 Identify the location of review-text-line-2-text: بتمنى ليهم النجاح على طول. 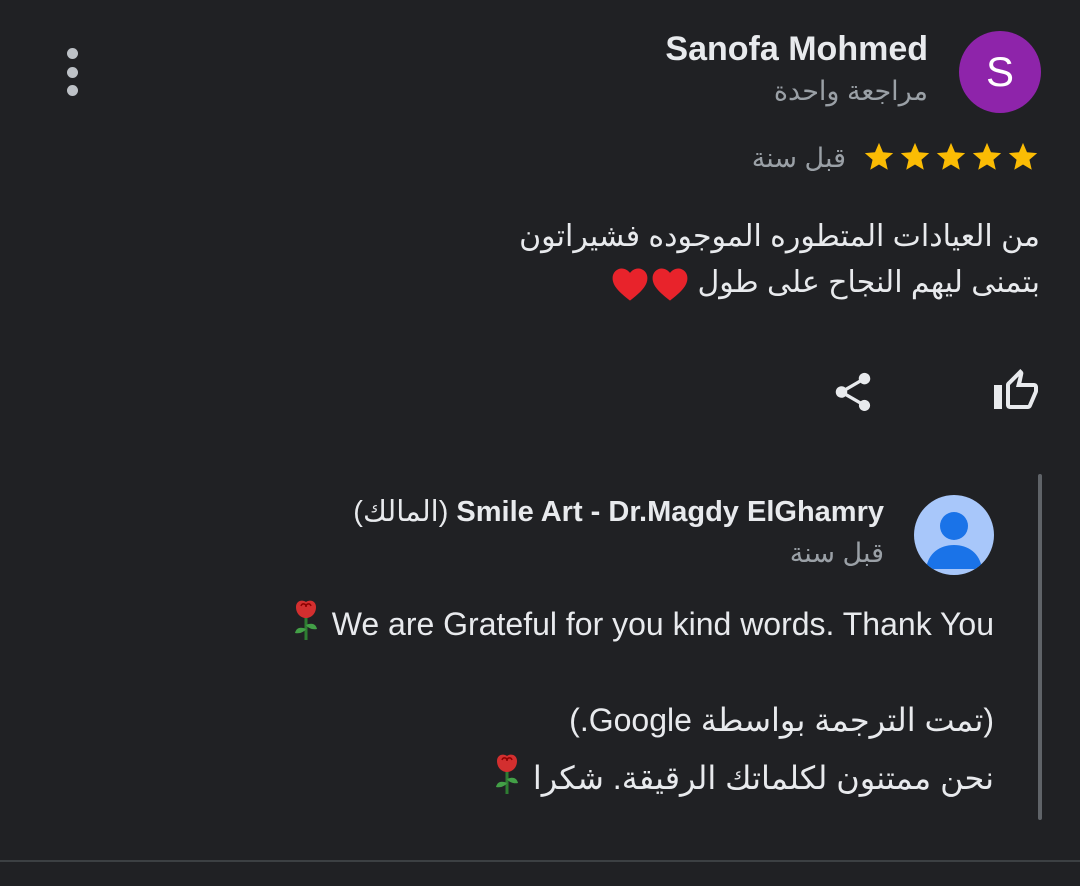
(868, 282).